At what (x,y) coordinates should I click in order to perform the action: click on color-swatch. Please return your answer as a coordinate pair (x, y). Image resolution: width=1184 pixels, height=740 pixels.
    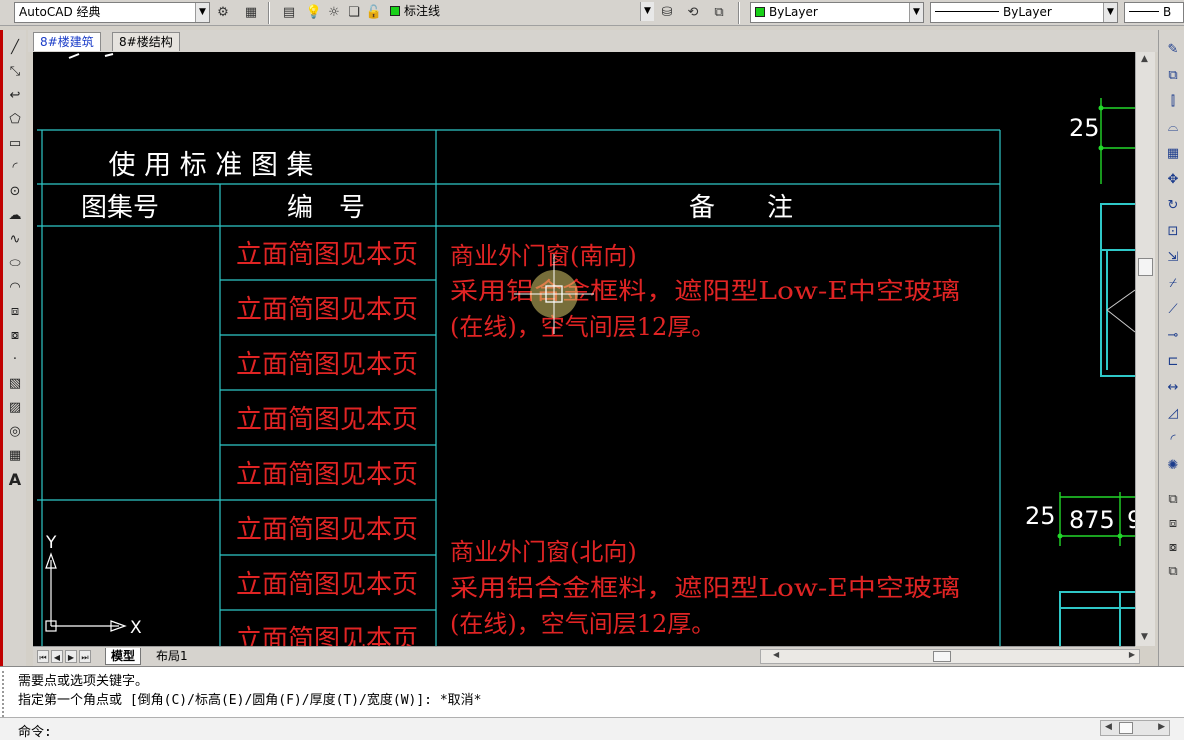
    Looking at the image, I should click on (760, 12).